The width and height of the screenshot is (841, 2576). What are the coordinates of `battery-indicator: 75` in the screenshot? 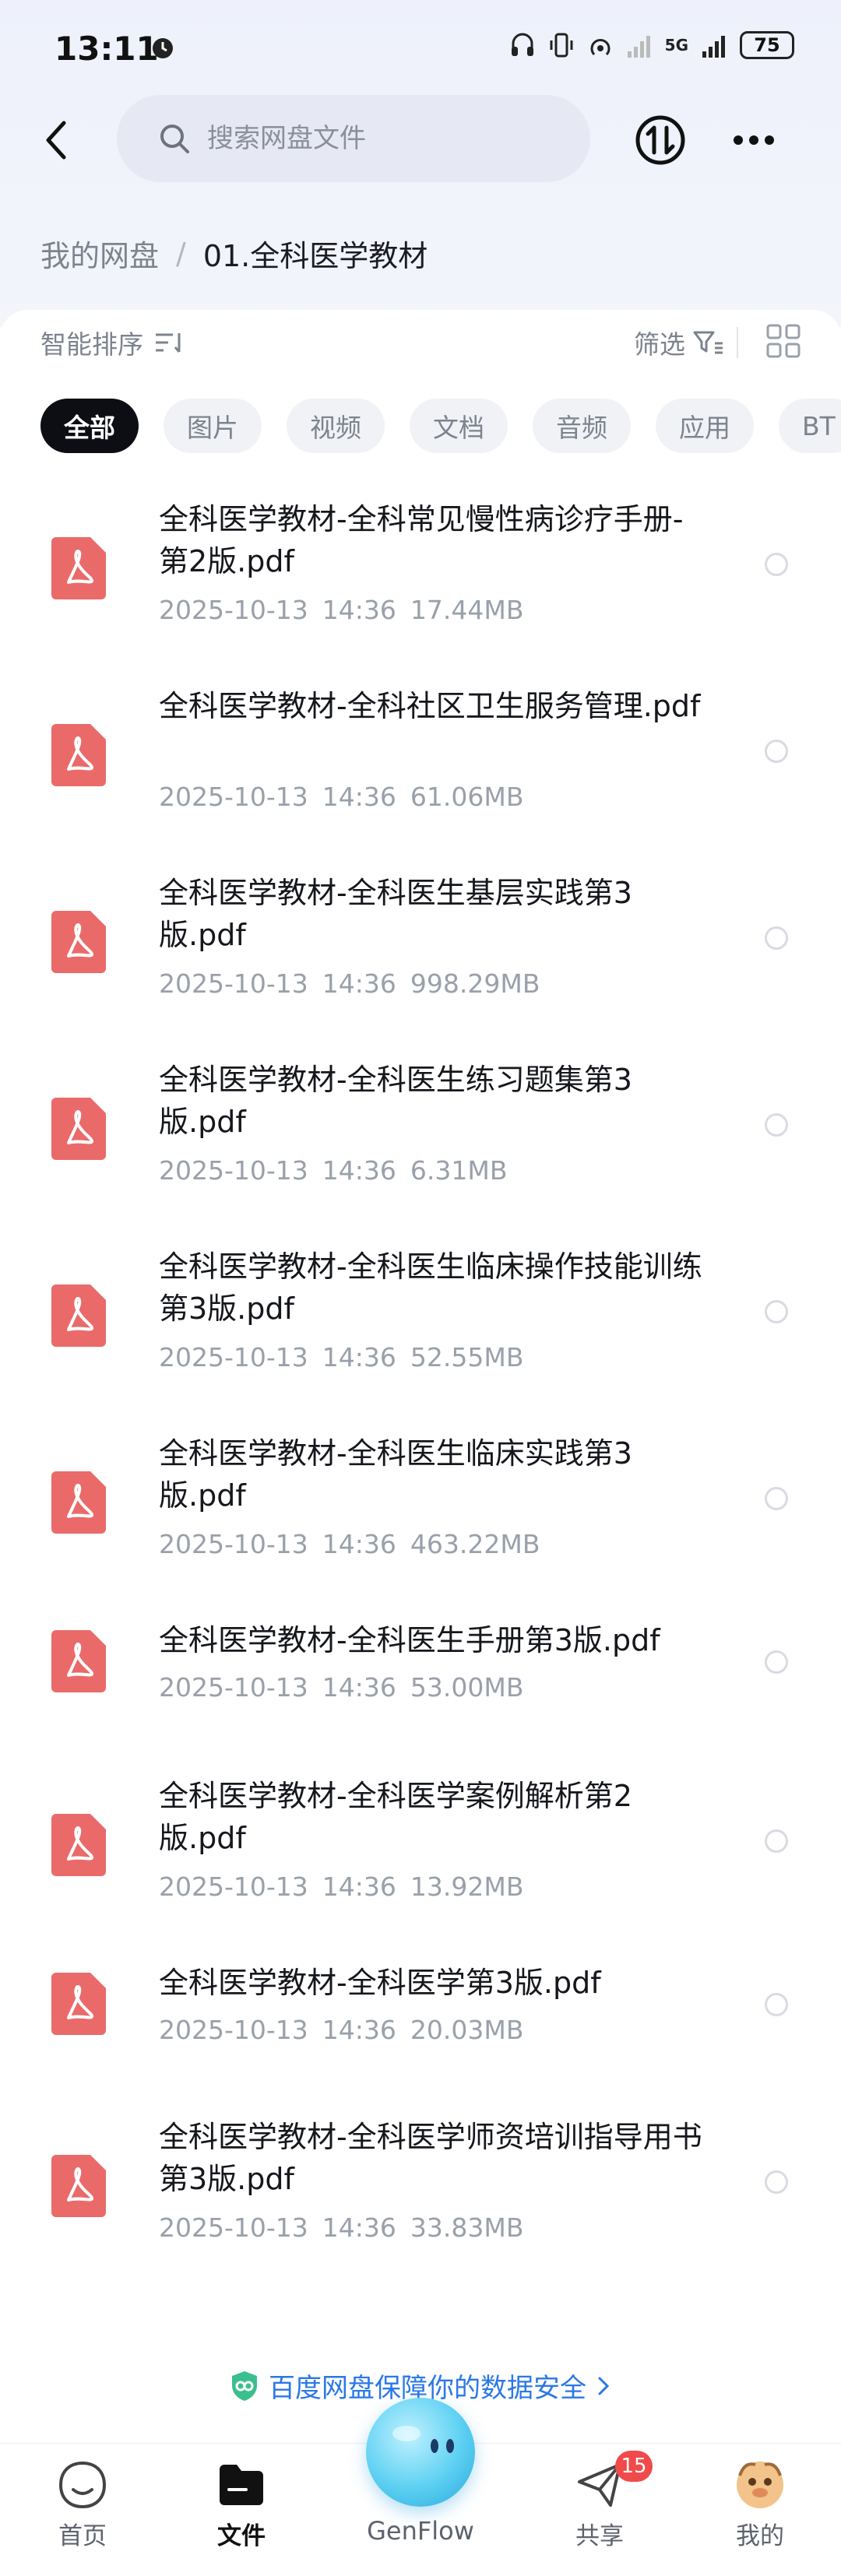 It's located at (767, 45).